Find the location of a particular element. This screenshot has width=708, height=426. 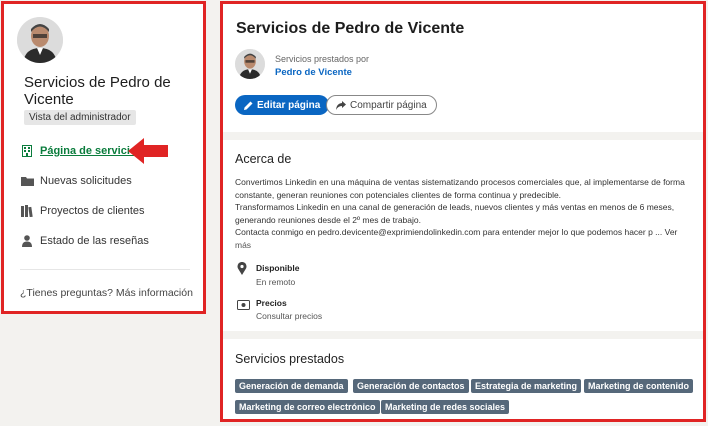

red-arrow-annotation is located at coordinates (148, 153).